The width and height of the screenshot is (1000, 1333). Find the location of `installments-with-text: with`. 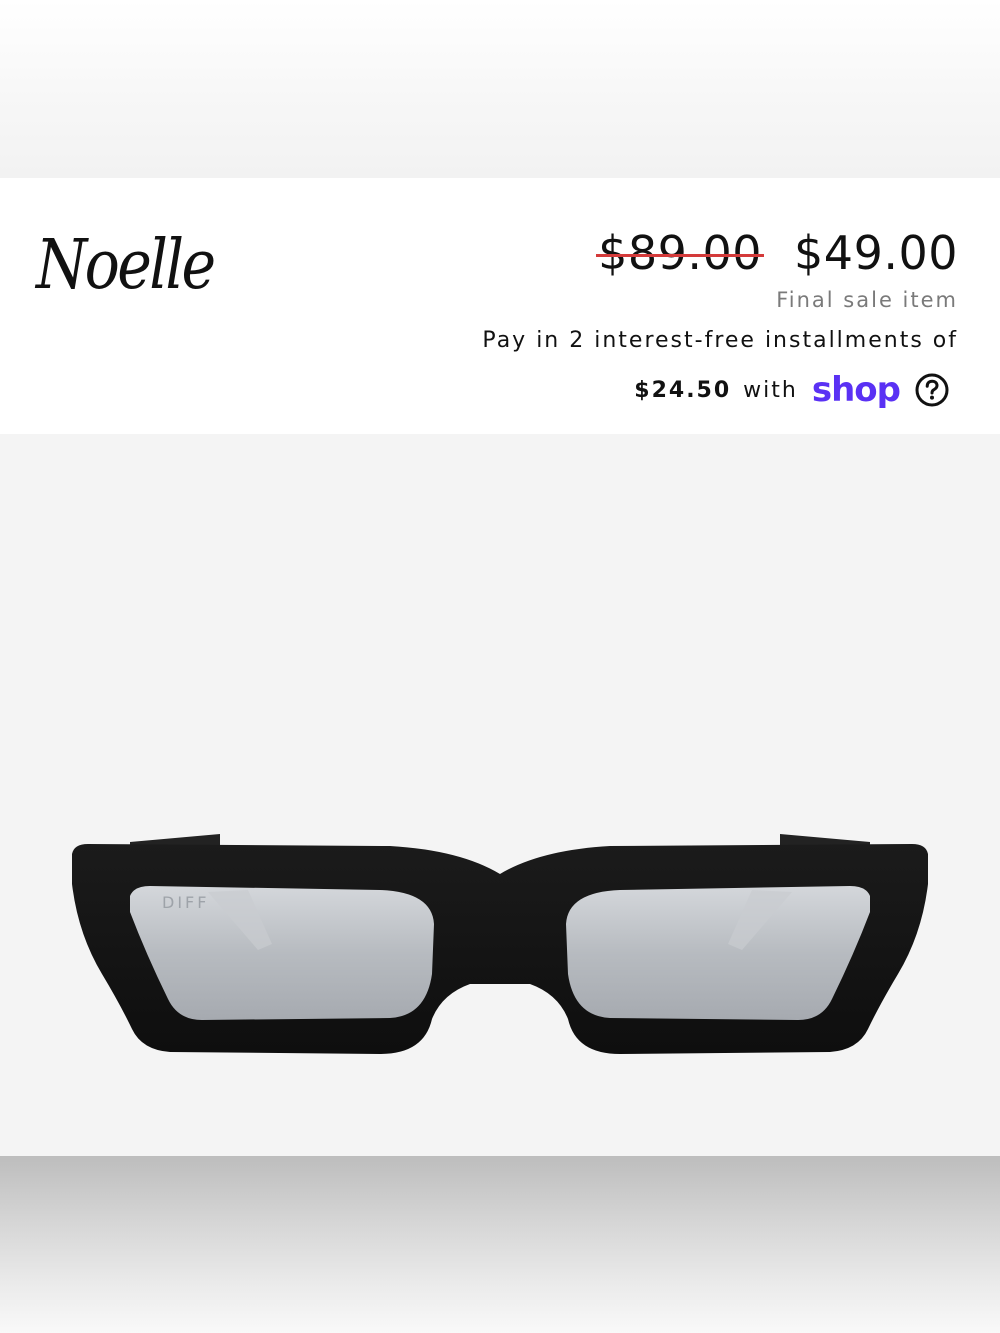

installments-with-text: with is located at coordinates (770, 390).